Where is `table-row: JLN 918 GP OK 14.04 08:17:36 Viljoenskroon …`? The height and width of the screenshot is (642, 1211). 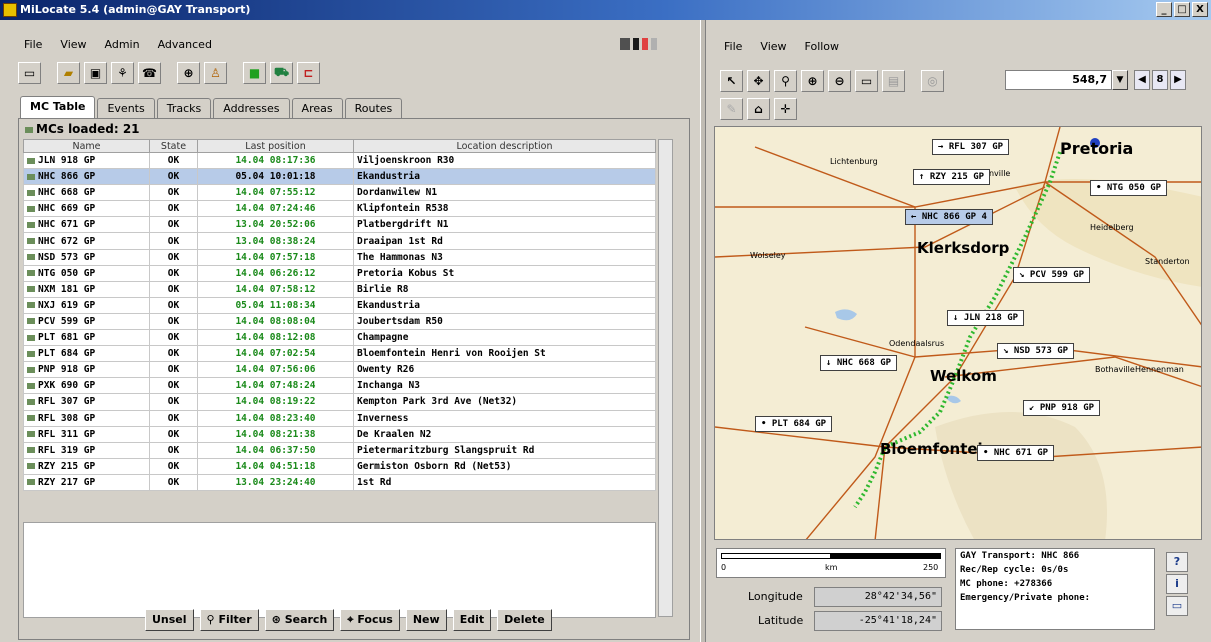
table-row: JLN 918 GP OK 14.04 08:17:36 Viljoenskroon … is located at coordinates (339, 160).